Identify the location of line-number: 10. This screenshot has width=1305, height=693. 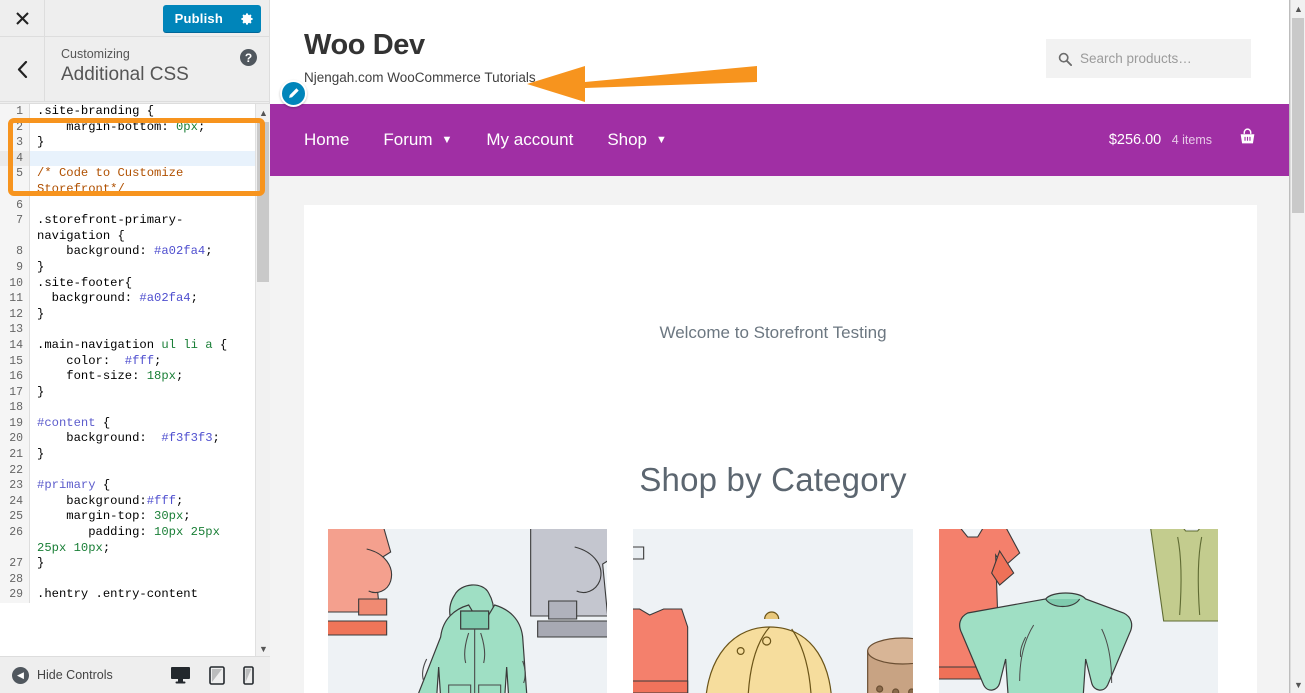
(15, 283).